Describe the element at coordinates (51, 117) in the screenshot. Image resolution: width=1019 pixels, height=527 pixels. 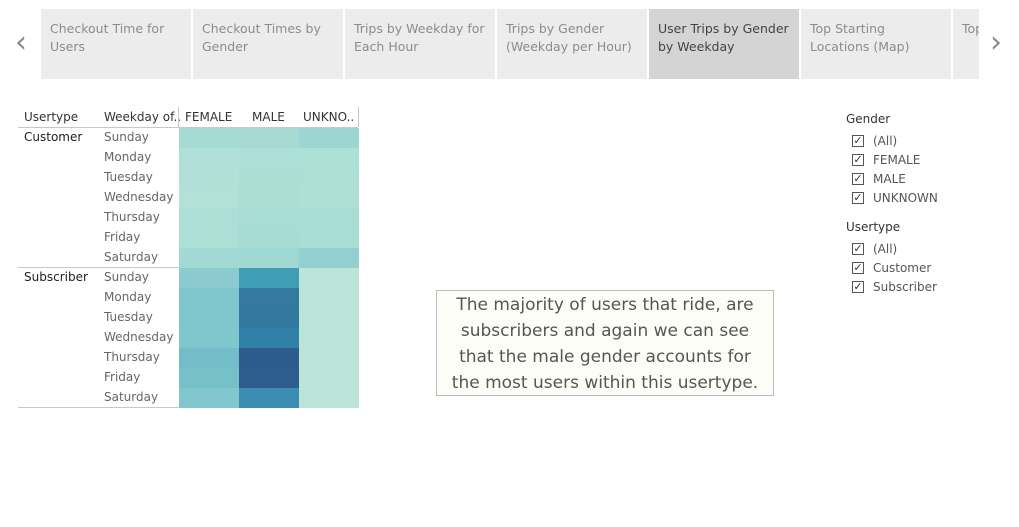
I see `header-usertype: Usertype` at that location.